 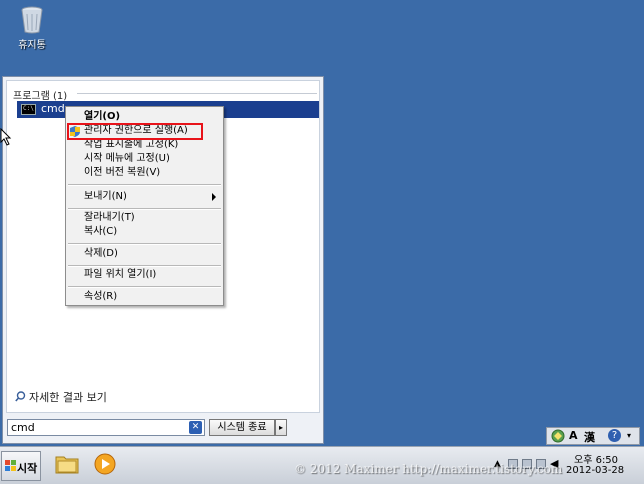 What do you see at coordinates (589, 437) in the screenshot?
I see `hanja-button: 漢` at bounding box center [589, 437].